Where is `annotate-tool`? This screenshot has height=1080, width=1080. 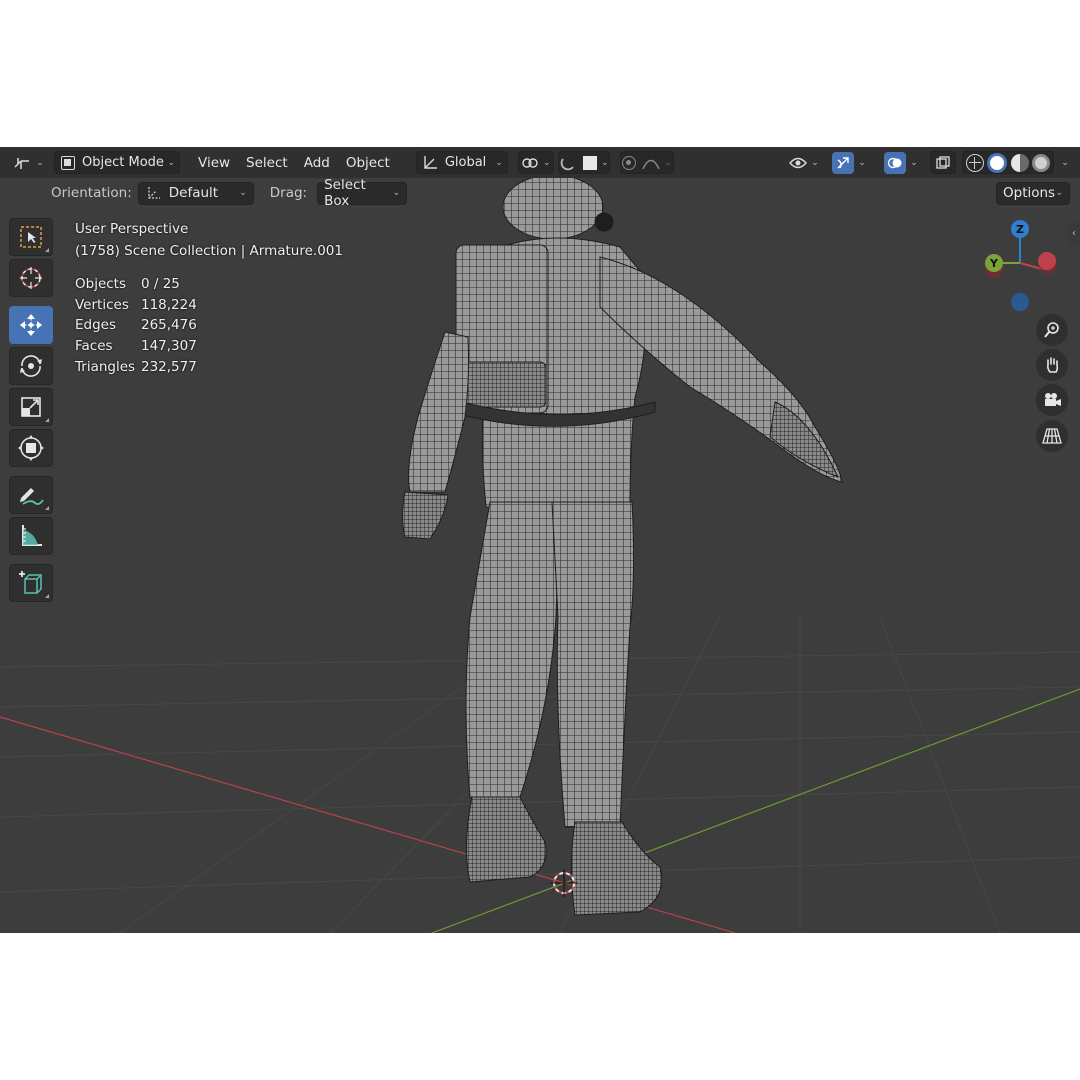
annotate-tool is located at coordinates (31, 495).